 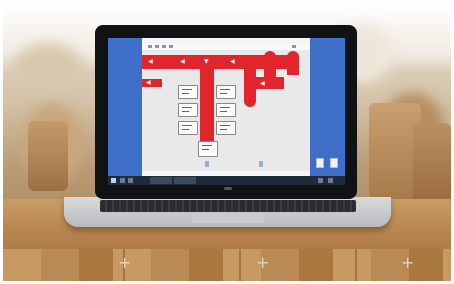 I want to click on bokeh-light, so click(x=48, y=68).